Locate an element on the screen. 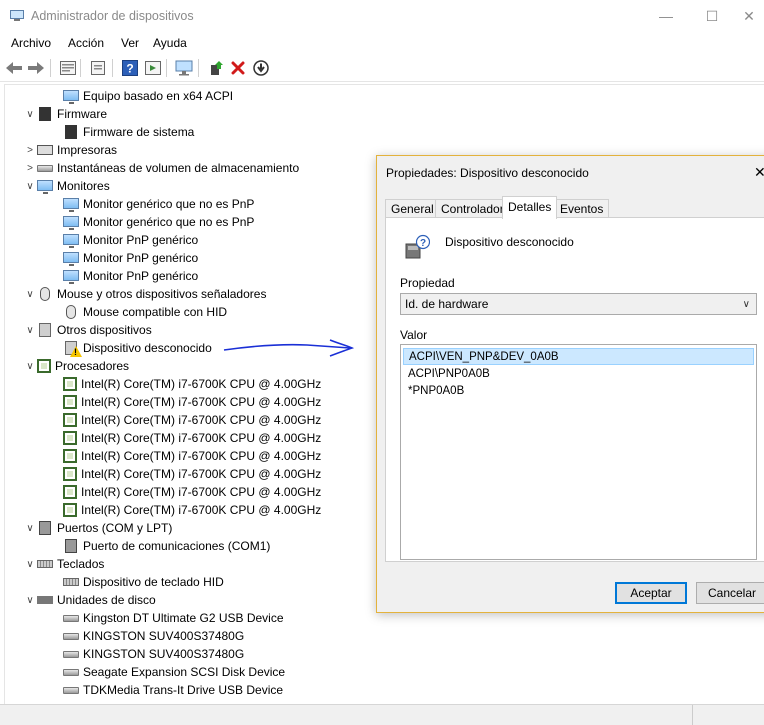 Image resolution: width=764 pixels, height=725 pixels. tab-eventos: Eventos is located at coordinates (582, 208).